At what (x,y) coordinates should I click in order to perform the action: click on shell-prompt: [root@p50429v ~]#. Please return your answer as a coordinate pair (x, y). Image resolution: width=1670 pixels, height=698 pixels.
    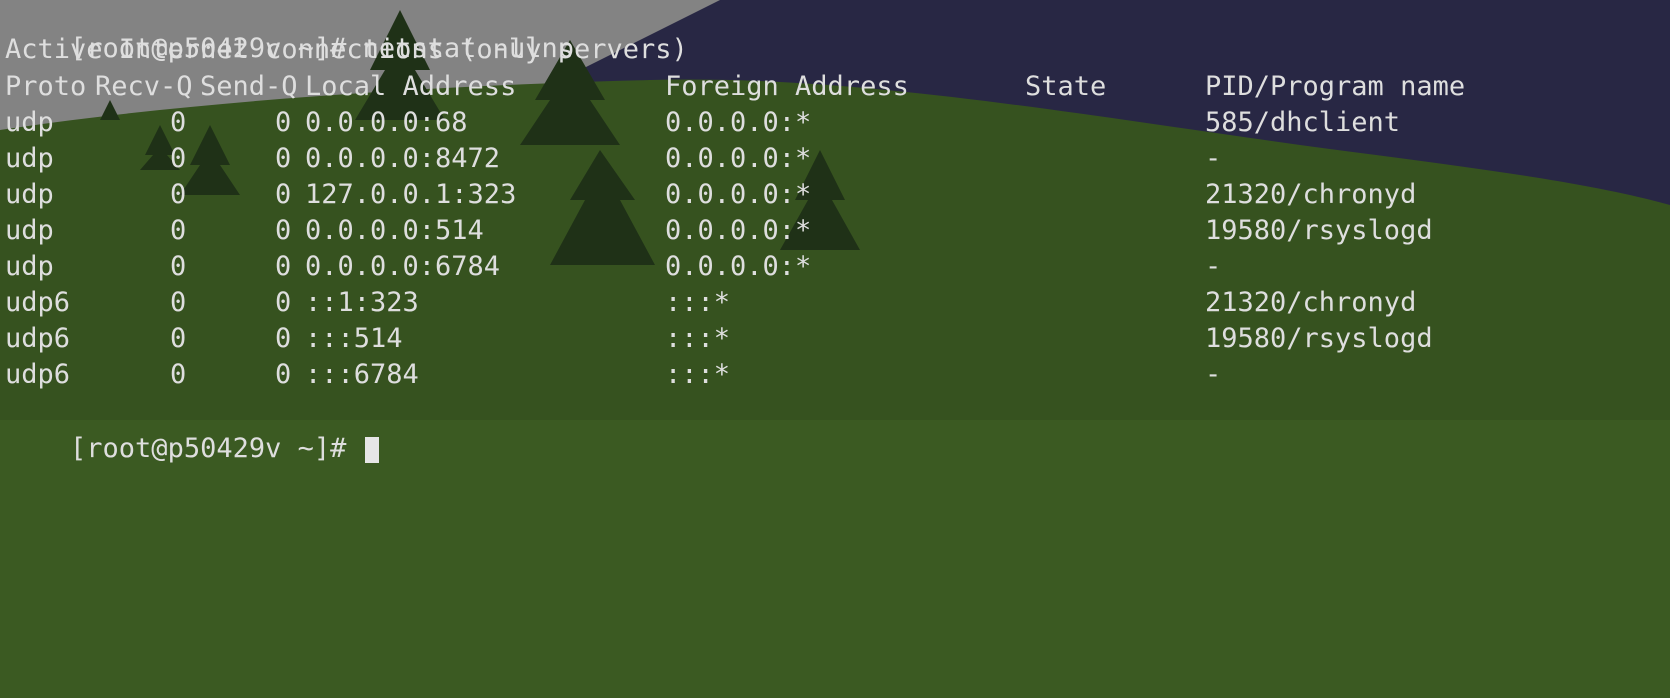
    Looking at the image, I should click on (216, 448).